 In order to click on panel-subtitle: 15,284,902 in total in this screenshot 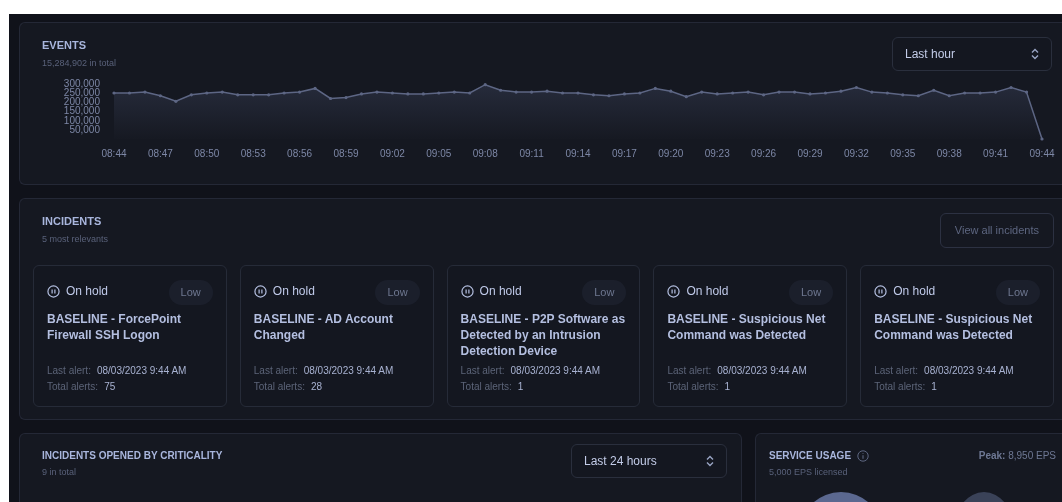, I will do `click(79, 63)`.